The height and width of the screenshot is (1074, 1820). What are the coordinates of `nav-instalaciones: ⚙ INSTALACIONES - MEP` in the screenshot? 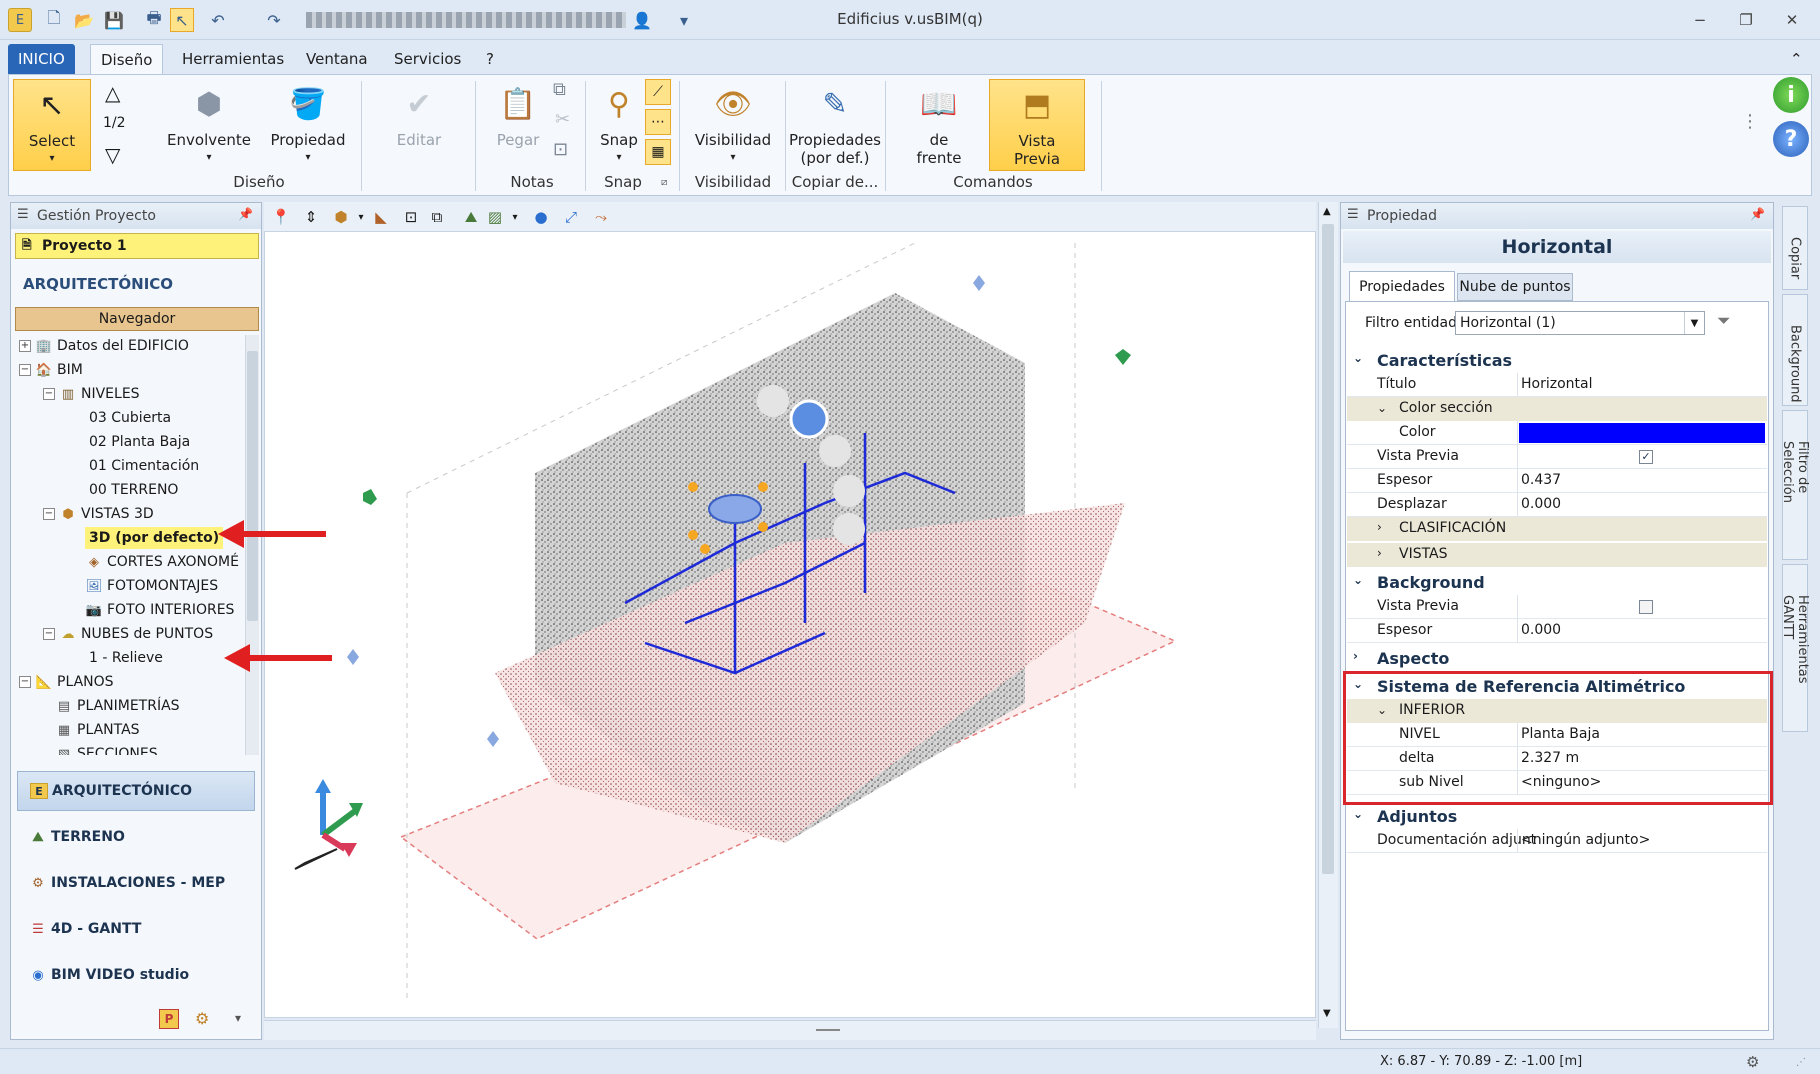 It's located at (136, 883).